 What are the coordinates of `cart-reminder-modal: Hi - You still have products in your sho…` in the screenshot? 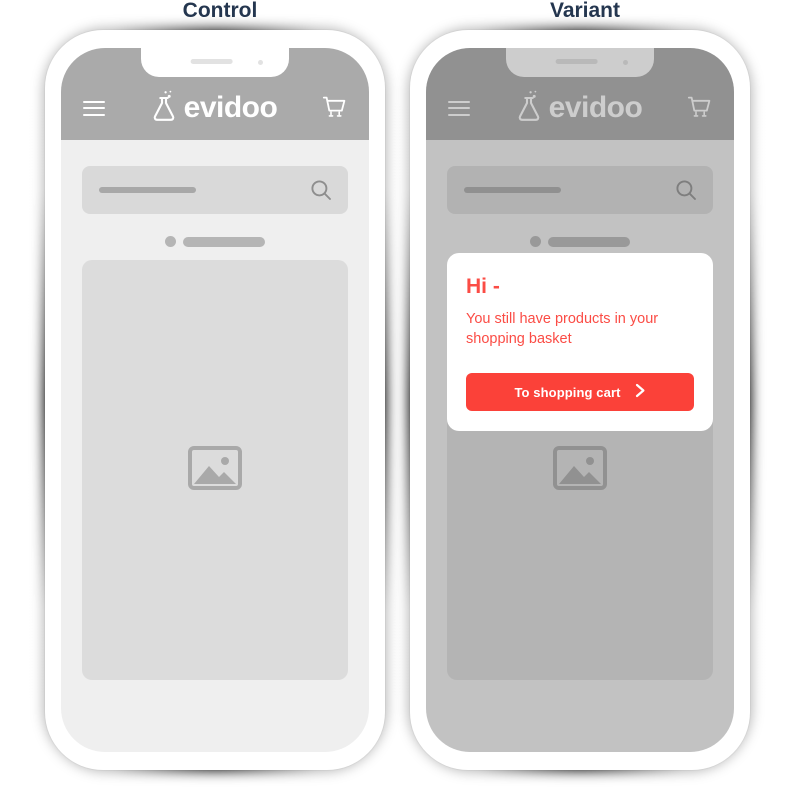 It's located at (580, 342).